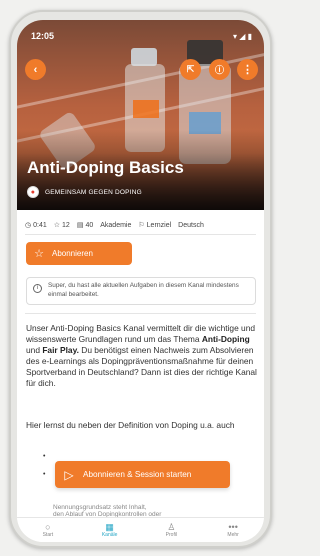  I want to click on course-meta-row: ◷ 0:41 ☆ 12 ▤ 40 Akademie ⚐ Lernziel Deutsch, so click(114, 225).